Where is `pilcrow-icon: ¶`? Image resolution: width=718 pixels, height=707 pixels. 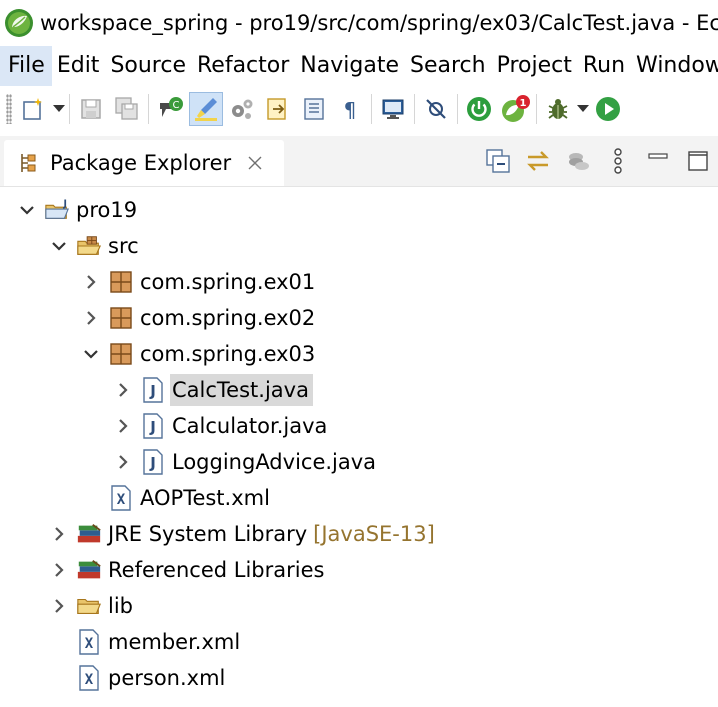
pilcrow-icon: ¶ is located at coordinates (350, 110).